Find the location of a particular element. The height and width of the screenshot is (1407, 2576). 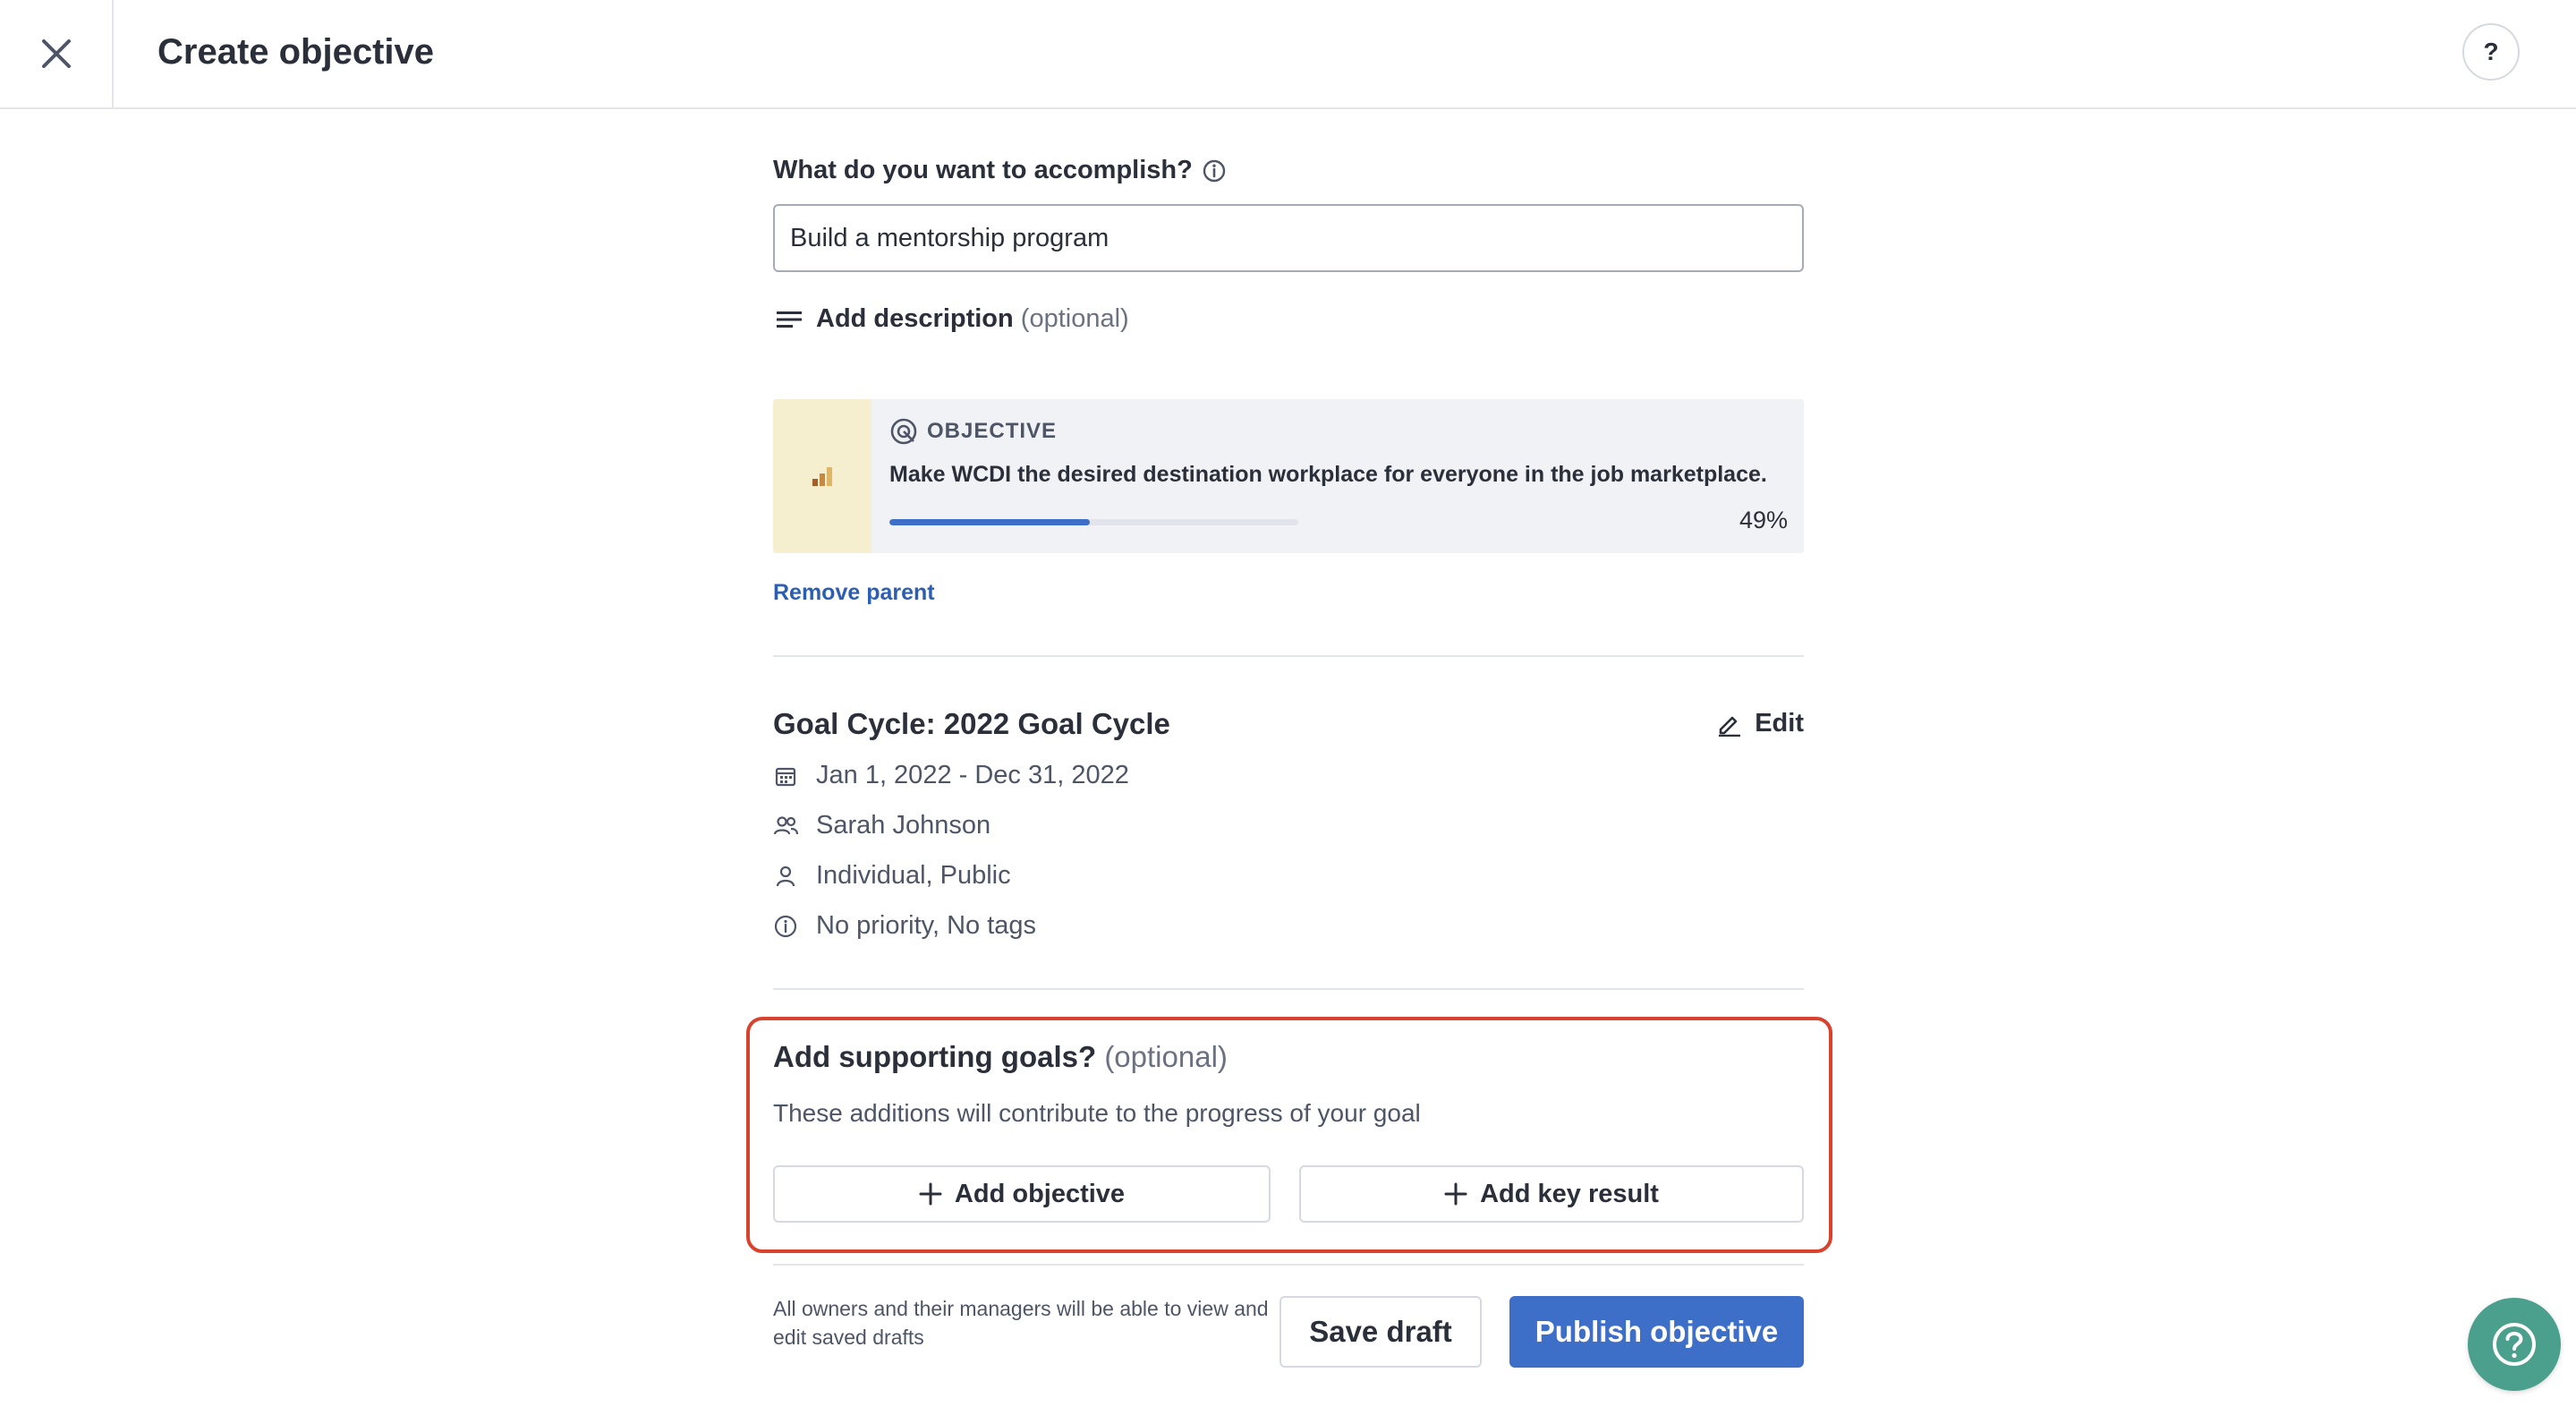

parent-progress-bar is located at coordinates (1093, 522).